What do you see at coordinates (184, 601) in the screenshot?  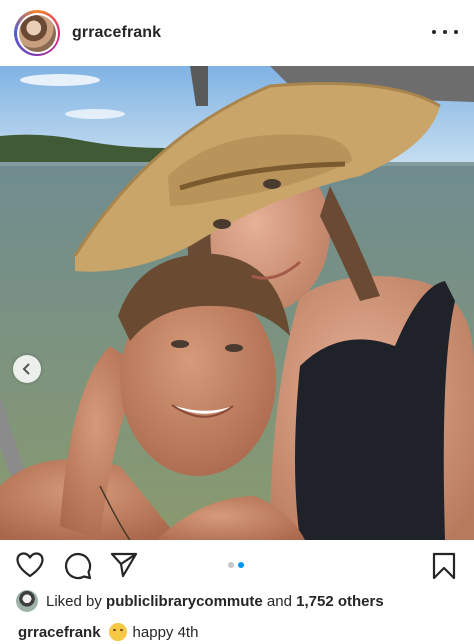 I see `liked-by-username: publiclibrarycommute` at bounding box center [184, 601].